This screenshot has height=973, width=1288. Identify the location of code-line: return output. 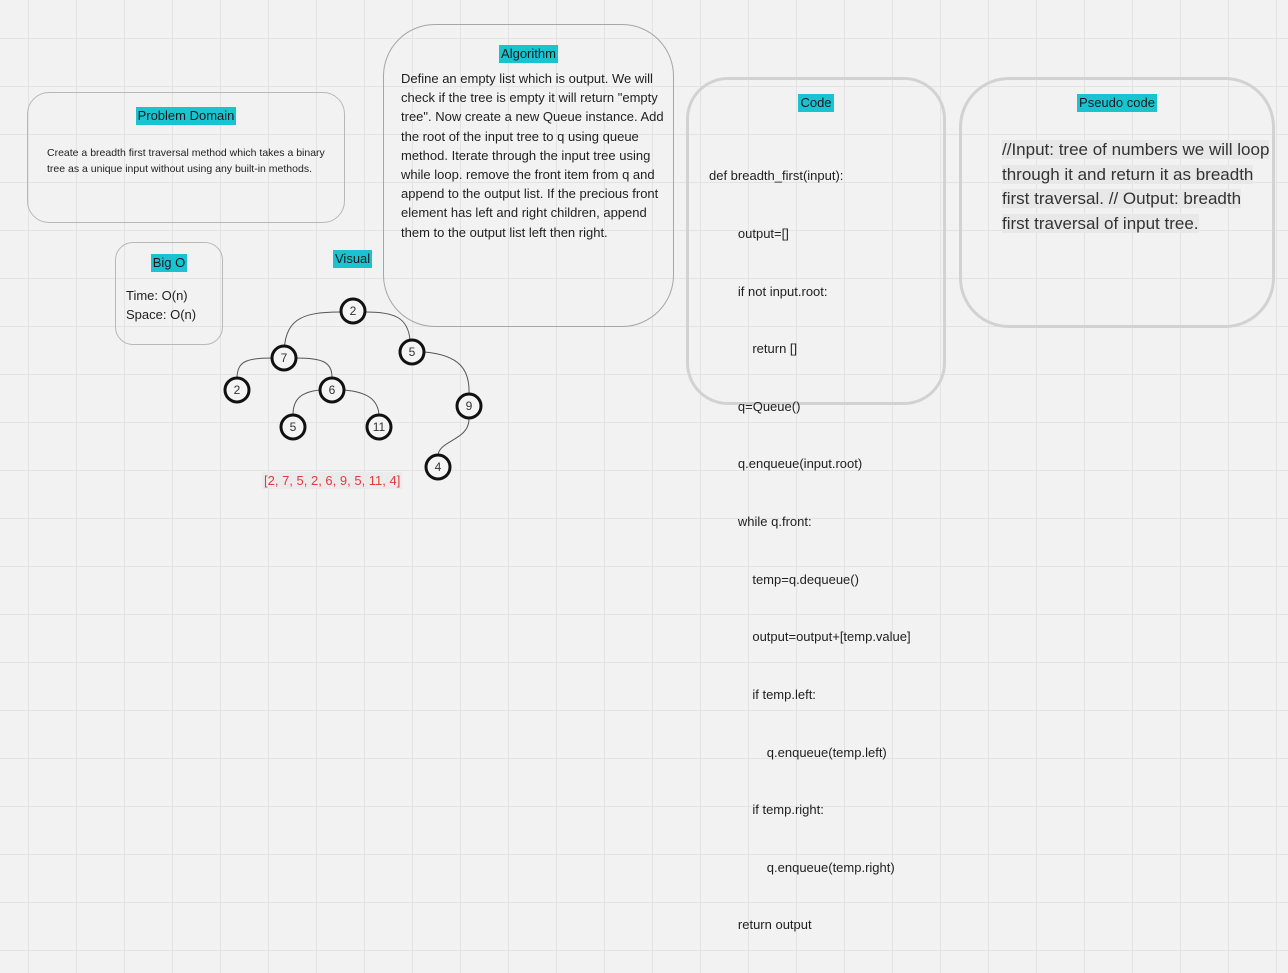
(760, 925).